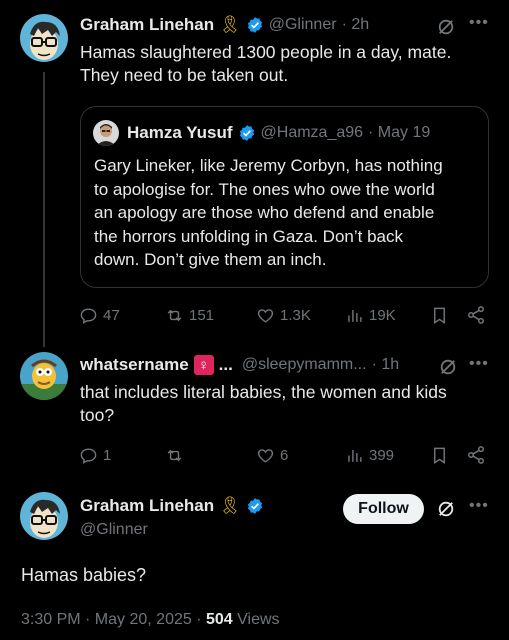  Describe the element at coordinates (202, 315) in the screenshot. I see `repost-count: 151` at that location.